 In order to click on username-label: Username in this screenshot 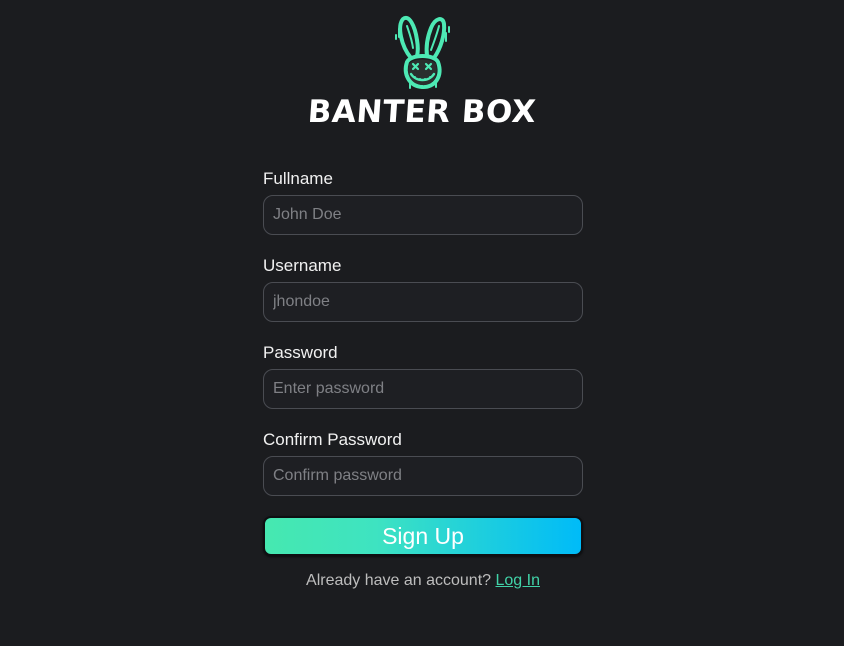, I will do `click(302, 265)`.